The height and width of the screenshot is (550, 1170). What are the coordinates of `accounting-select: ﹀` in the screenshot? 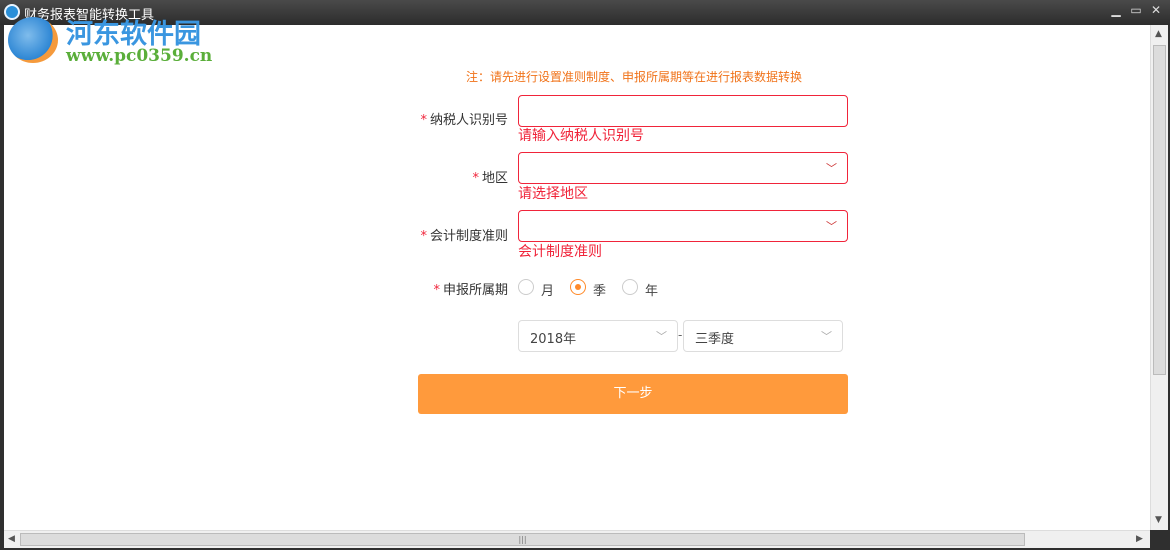 It's located at (683, 226).